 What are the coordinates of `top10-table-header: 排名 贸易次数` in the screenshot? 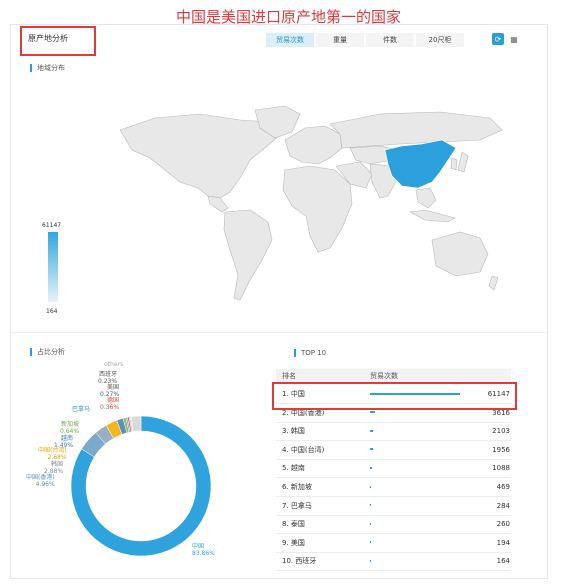 It's located at (393, 375).